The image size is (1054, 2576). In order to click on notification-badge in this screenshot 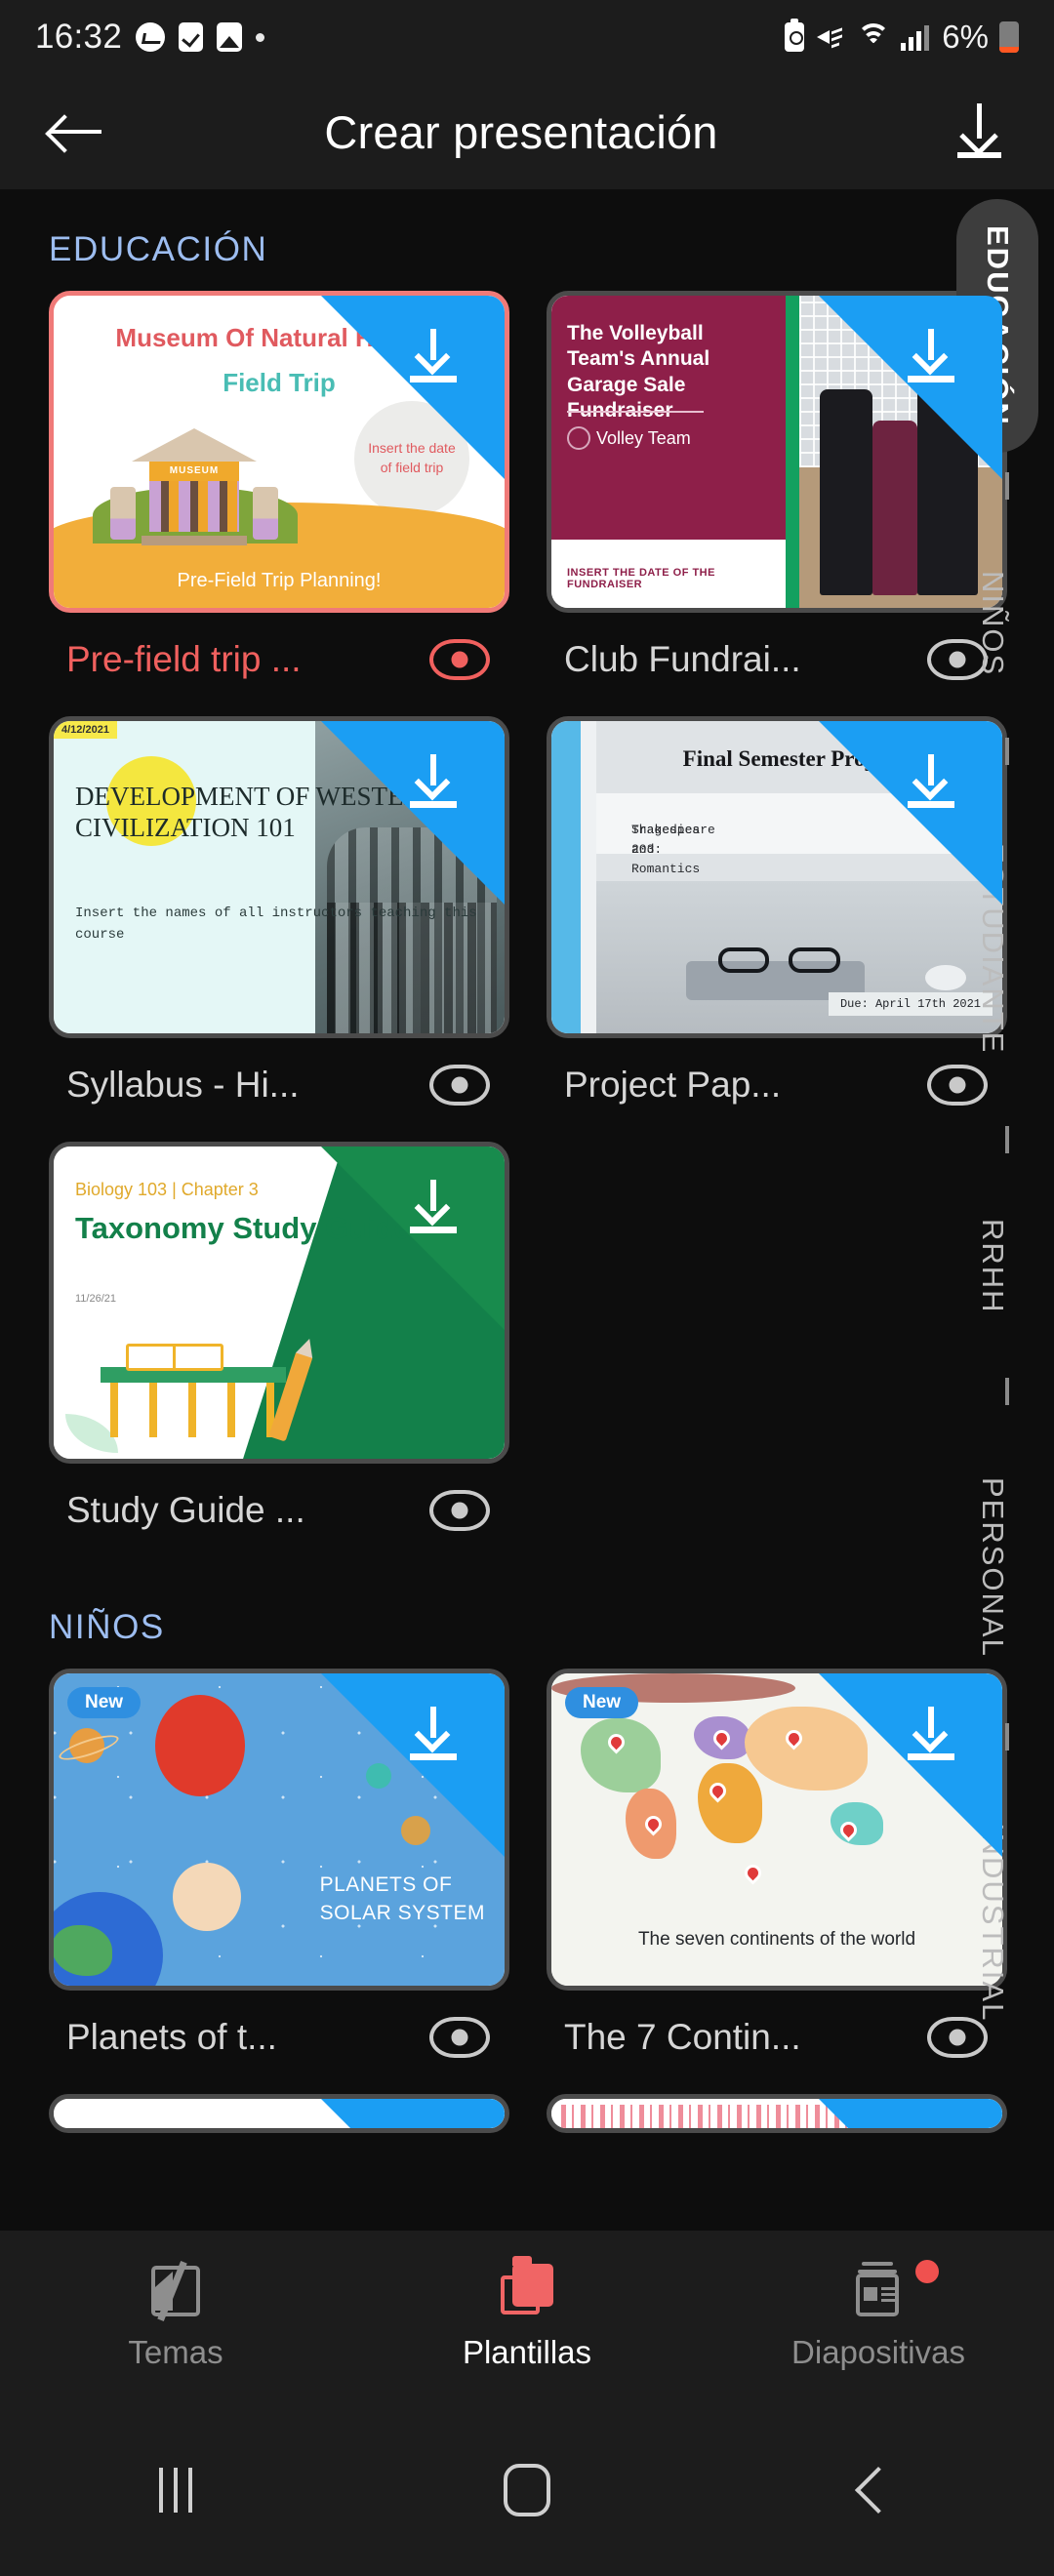, I will do `click(927, 2271)`.